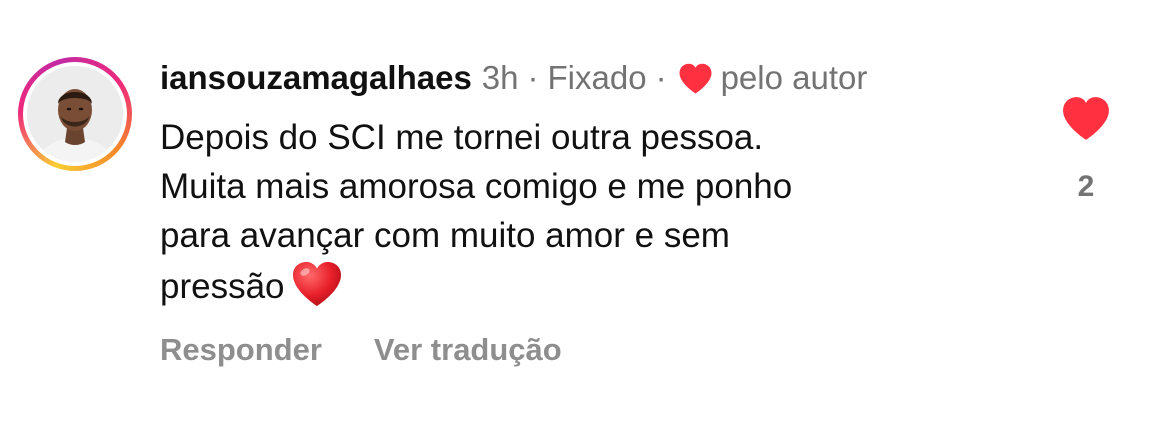  Describe the element at coordinates (580, 285) in the screenshot. I see `comment-text-last-line: pressão` at that location.